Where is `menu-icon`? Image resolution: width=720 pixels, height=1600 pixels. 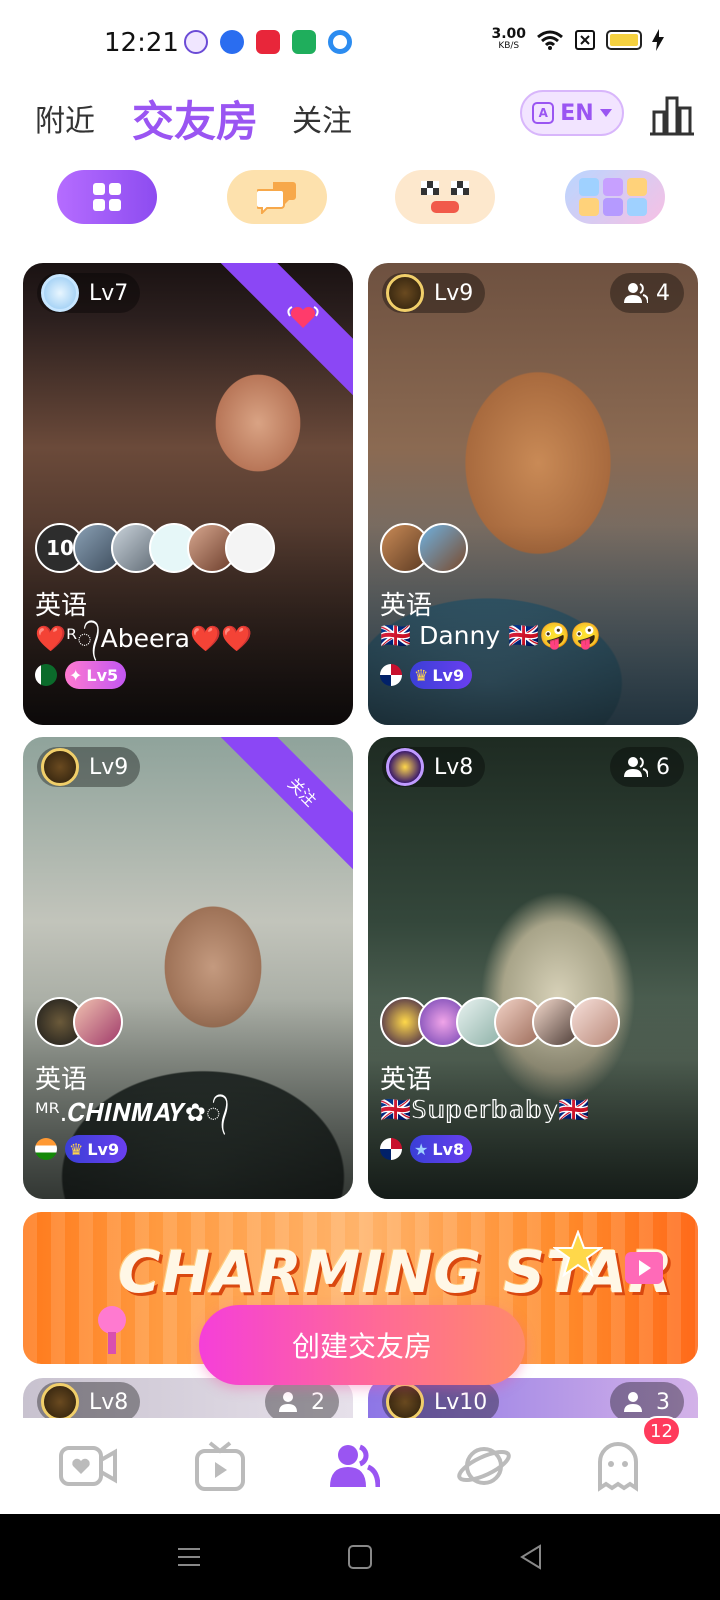
menu-icon is located at coordinates (189, 1557).